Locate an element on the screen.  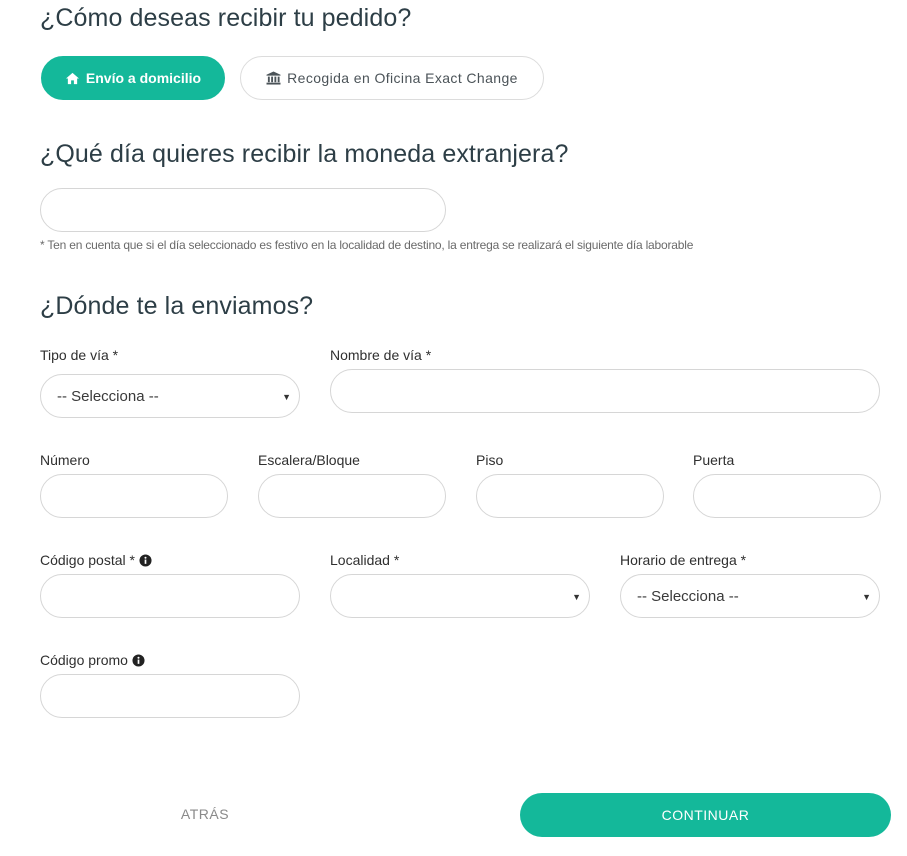
horario-select: -- Selecciona -- ▼ is located at coordinates (750, 596).